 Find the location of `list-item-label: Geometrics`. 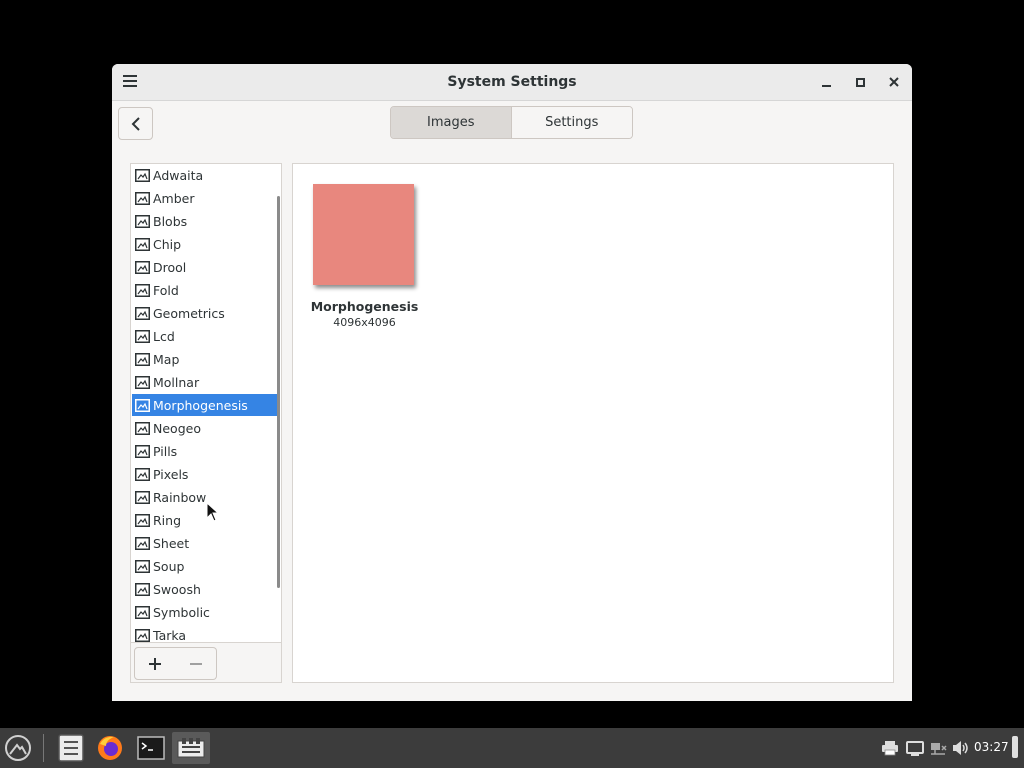

list-item-label: Geometrics is located at coordinates (189, 313).